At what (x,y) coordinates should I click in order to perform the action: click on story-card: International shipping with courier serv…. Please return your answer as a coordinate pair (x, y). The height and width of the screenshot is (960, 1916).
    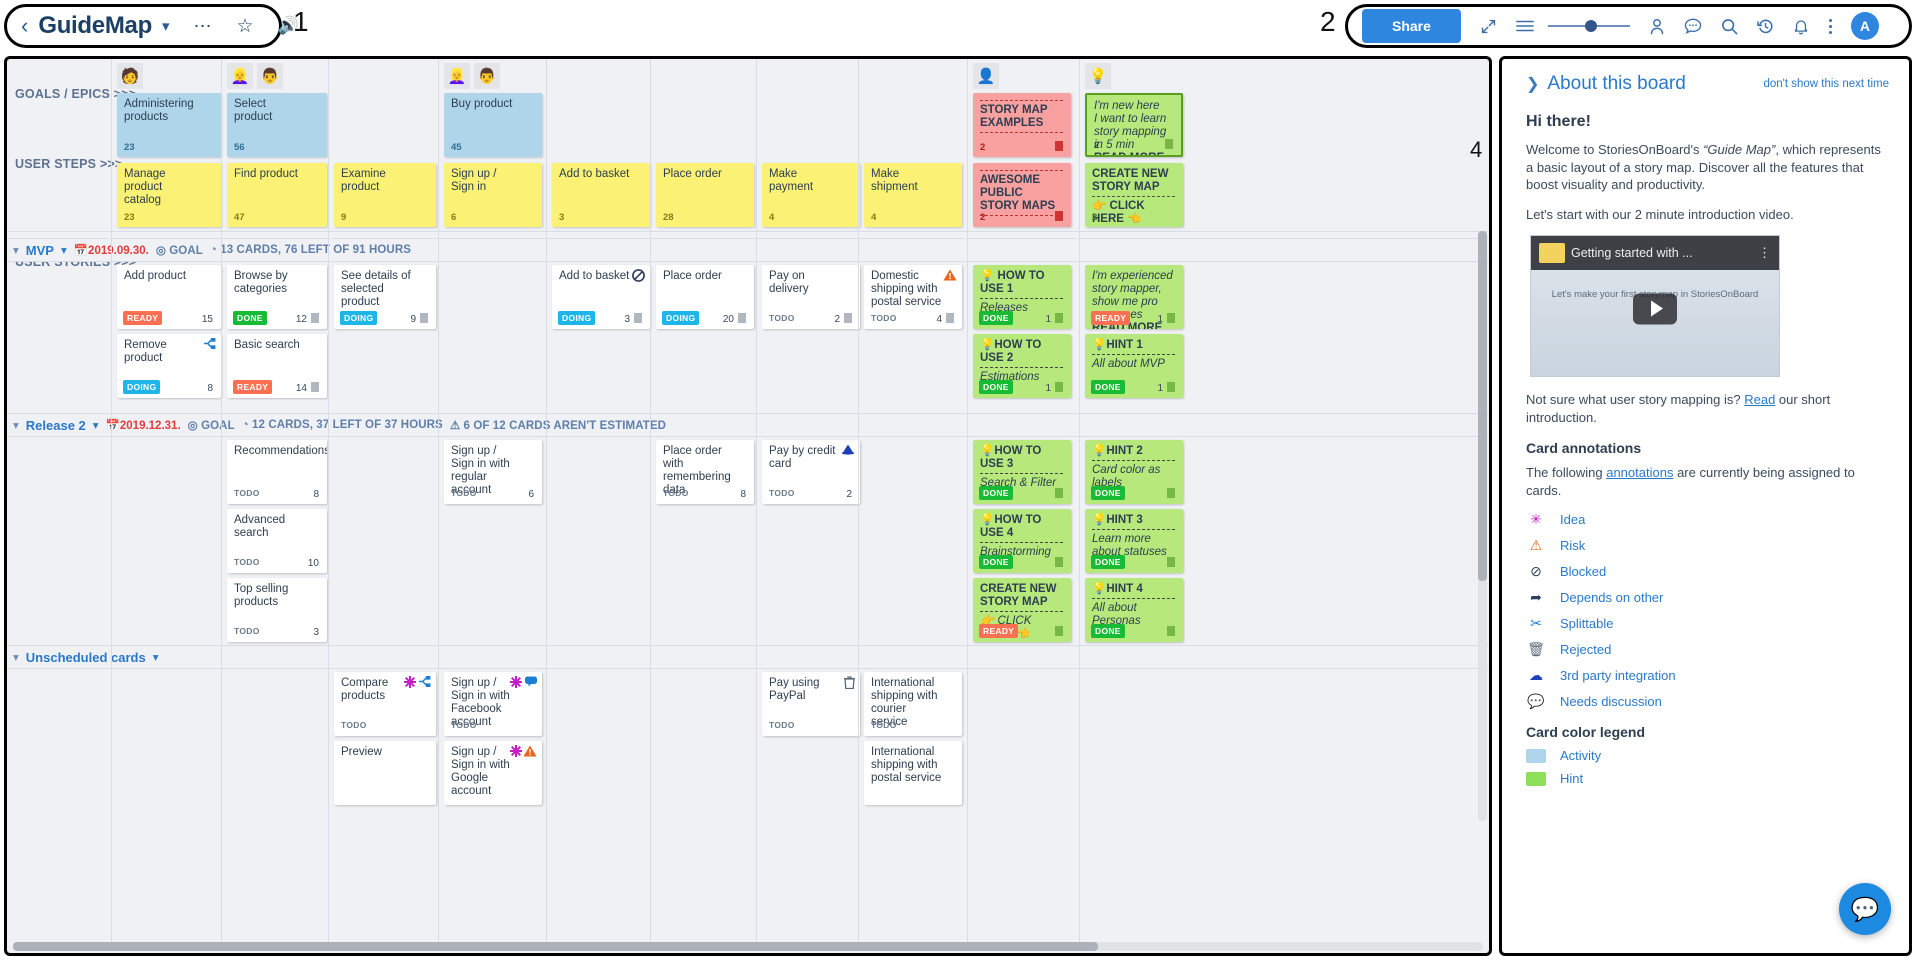
    Looking at the image, I should click on (913, 704).